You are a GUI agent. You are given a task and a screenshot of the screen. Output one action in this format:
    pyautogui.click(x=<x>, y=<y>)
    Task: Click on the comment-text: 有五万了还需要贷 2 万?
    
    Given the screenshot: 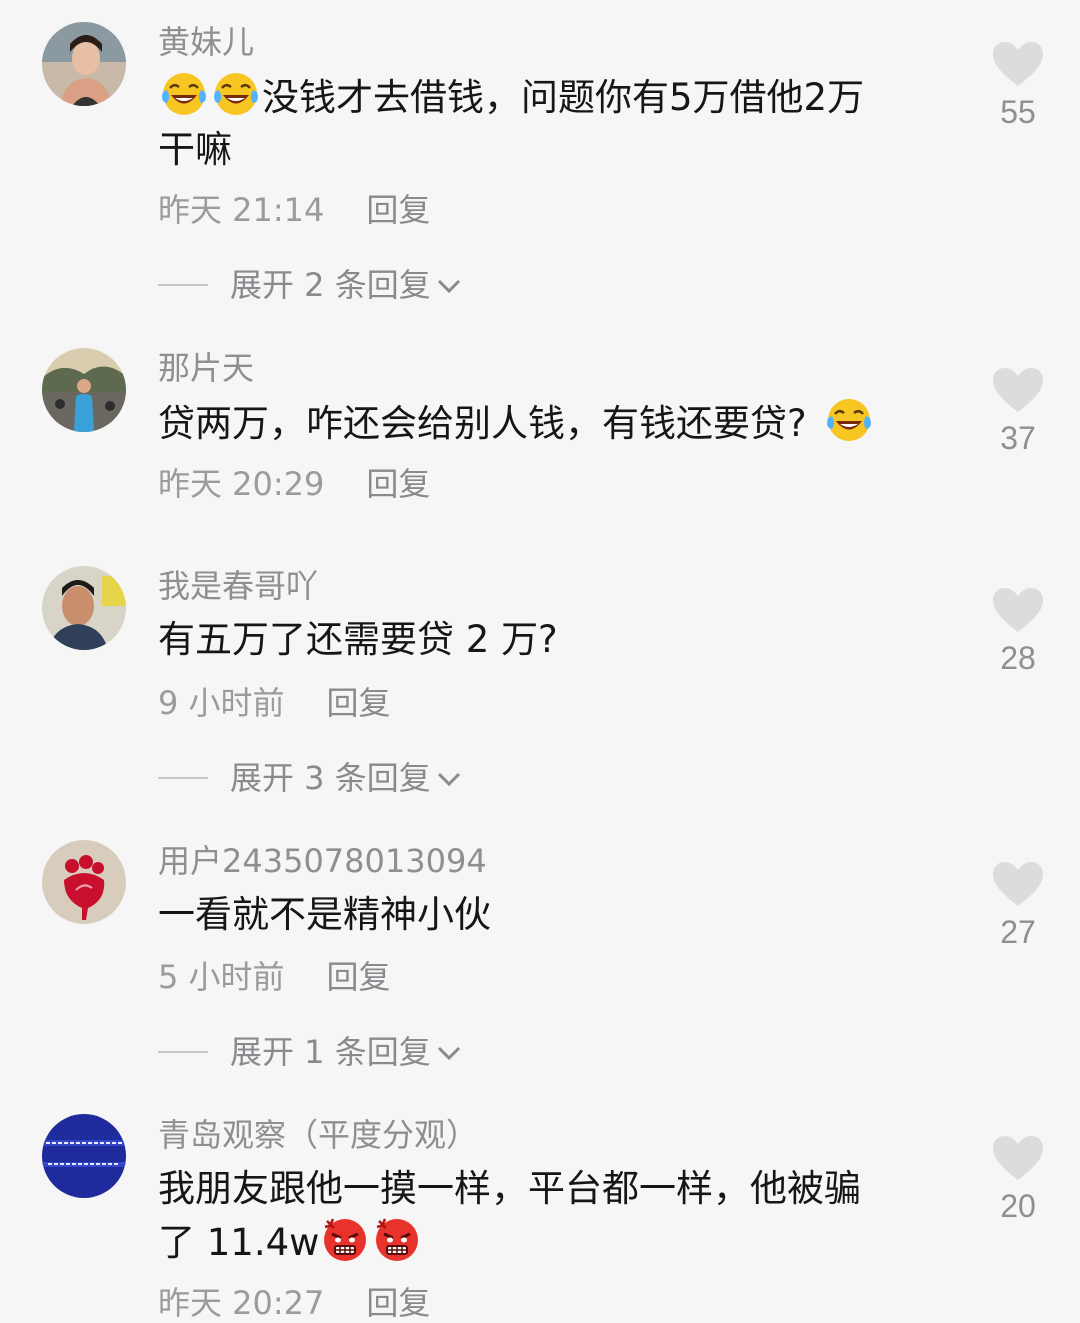 What is the action you would take?
    pyautogui.click(x=543, y=640)
    